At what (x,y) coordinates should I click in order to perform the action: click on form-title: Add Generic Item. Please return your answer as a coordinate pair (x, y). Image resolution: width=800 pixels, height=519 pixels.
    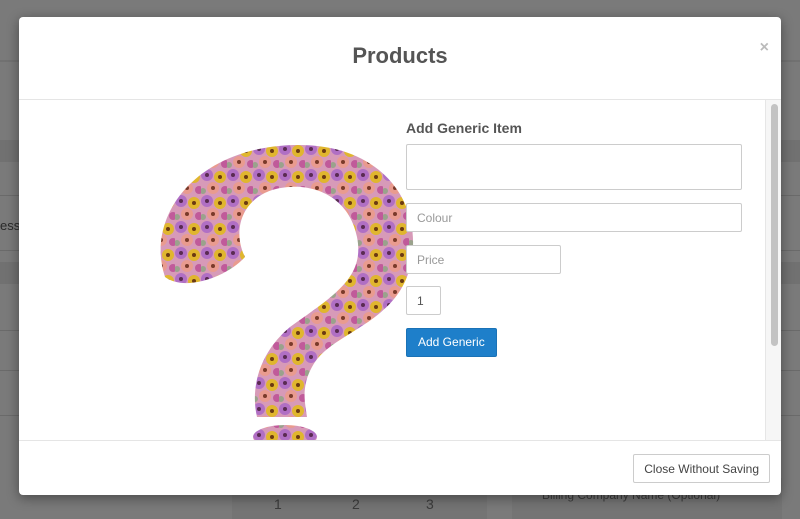
    Looking at the image, I should click on (464, 128).